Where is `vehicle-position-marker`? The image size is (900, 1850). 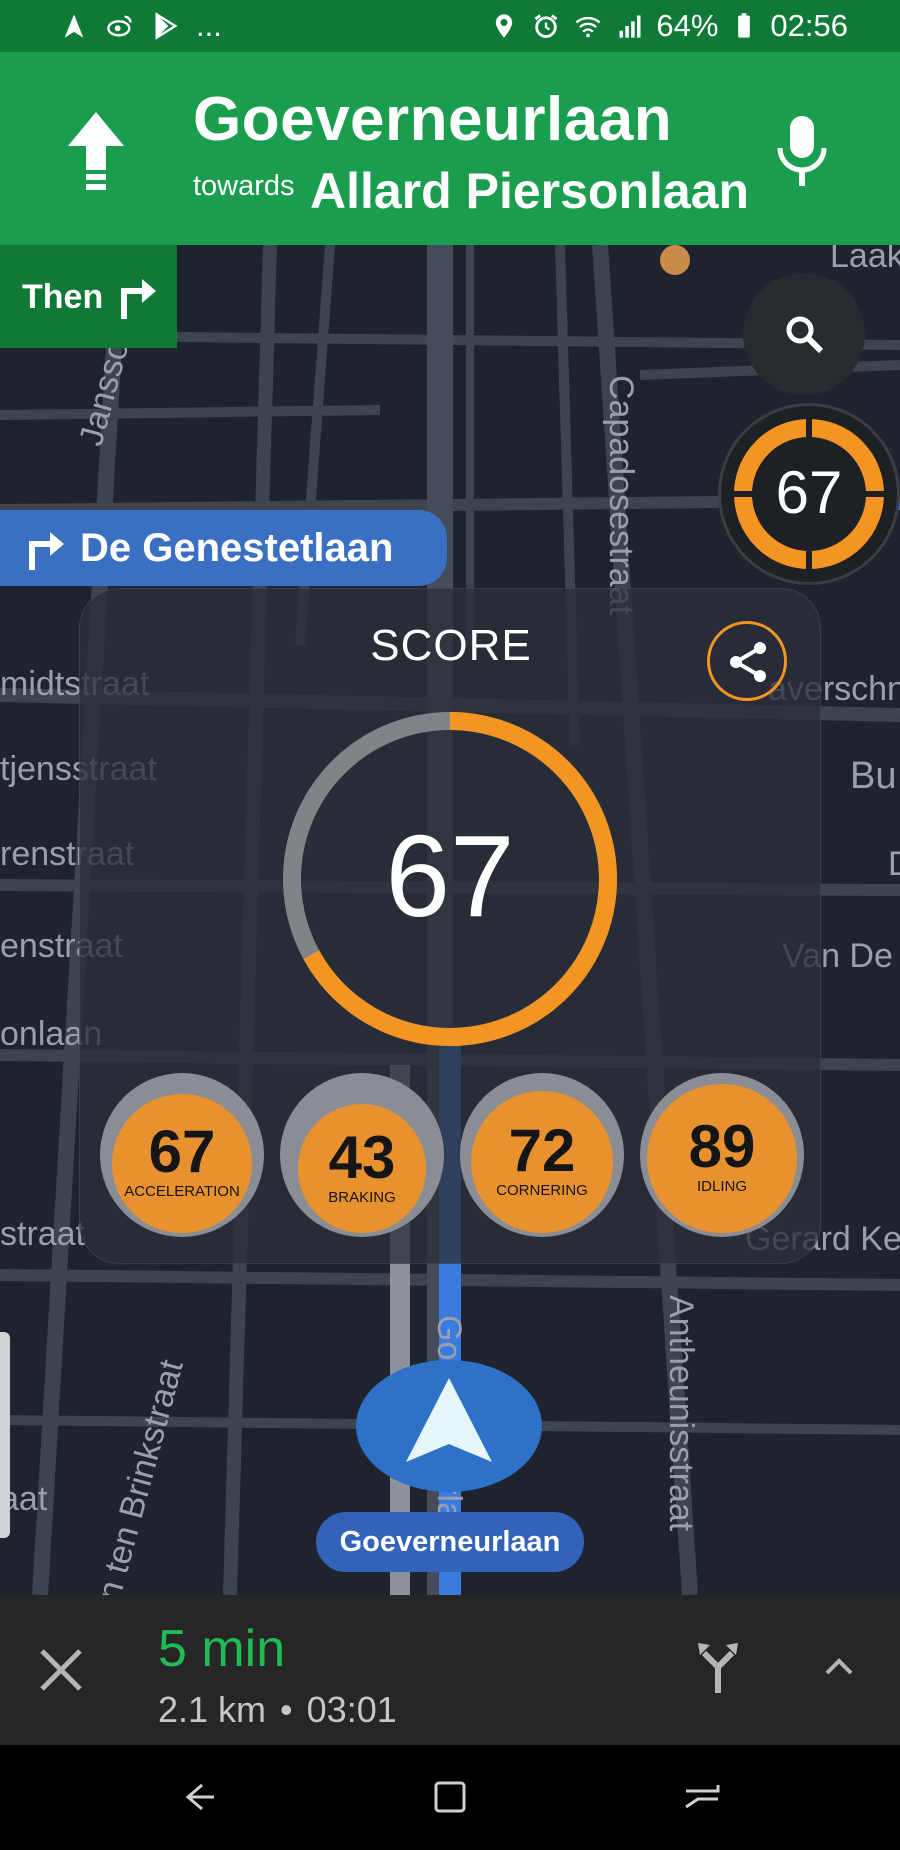
vehicle-position-marker is located at coordinates (449, 1426).